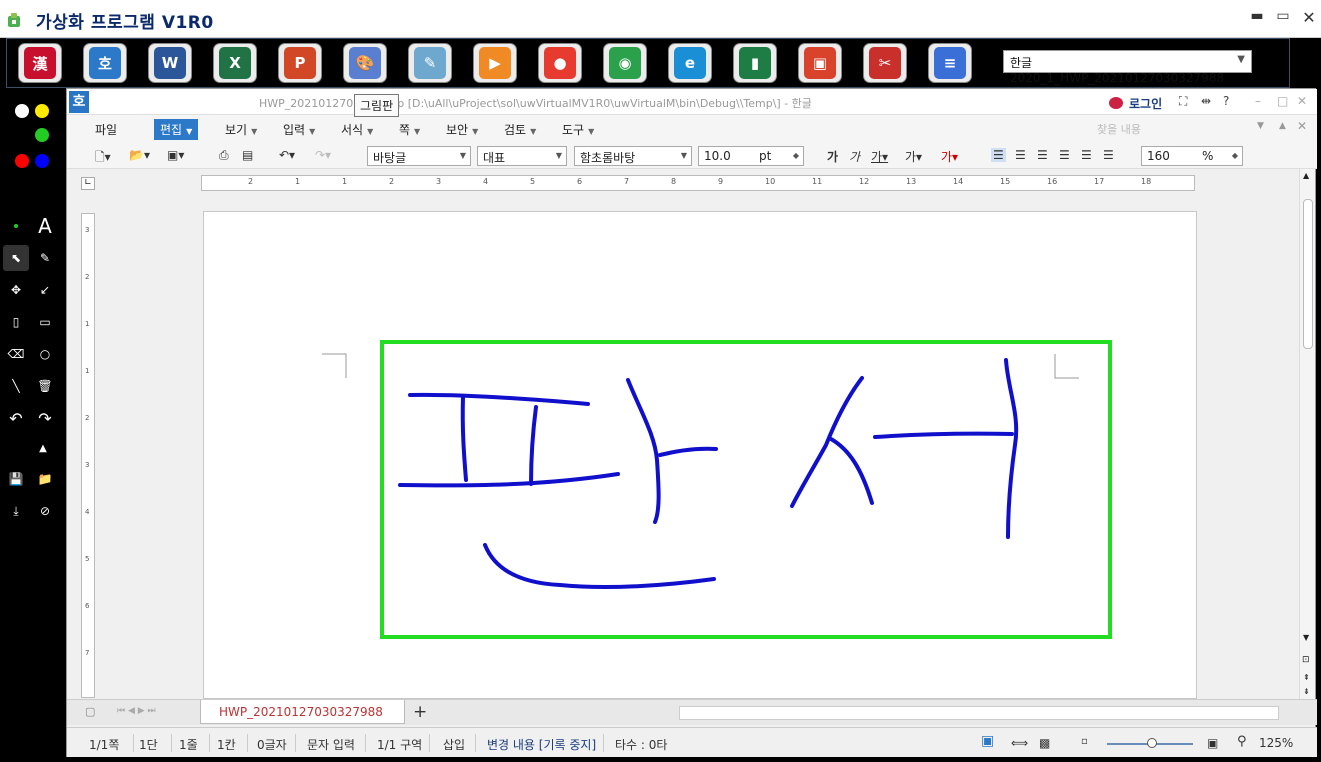  I want to click on hangul-app-button: 호, so click(105, 63).